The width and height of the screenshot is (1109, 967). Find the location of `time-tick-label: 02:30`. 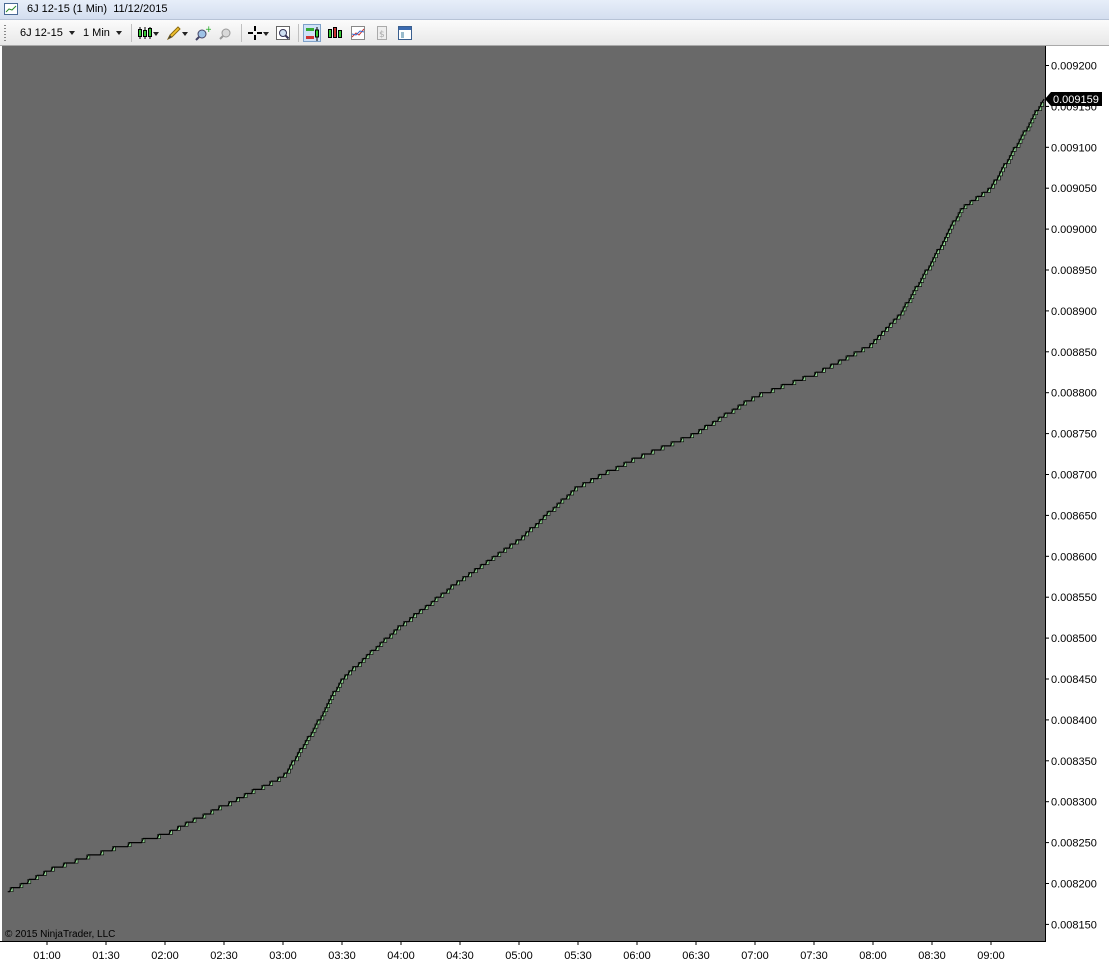

time-tick-label: 02:30 is located at coordinates (224, 956).